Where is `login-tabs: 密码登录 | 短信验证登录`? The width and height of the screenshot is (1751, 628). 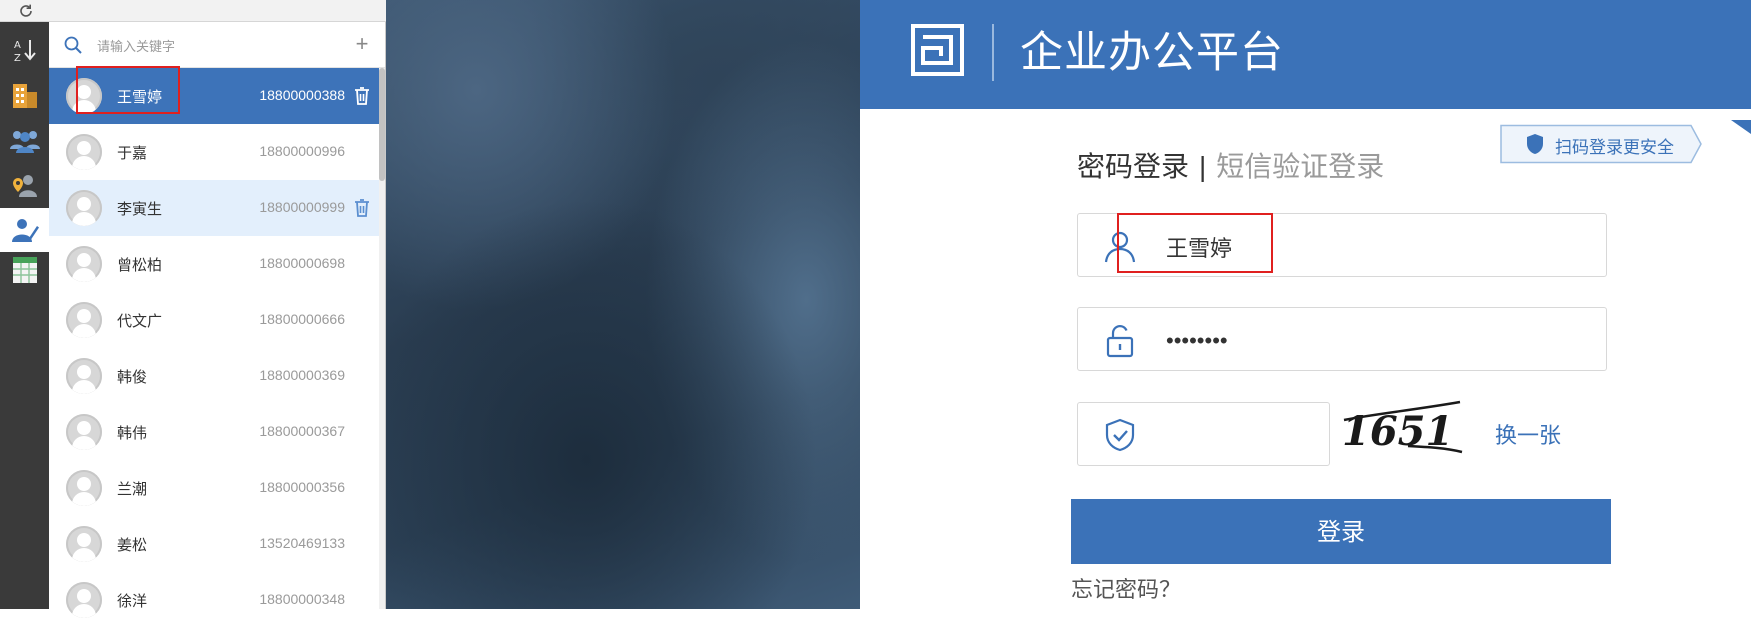 login-tabs: 密码登录 | 短信验证登录 is located at coordinates (1230, 167).